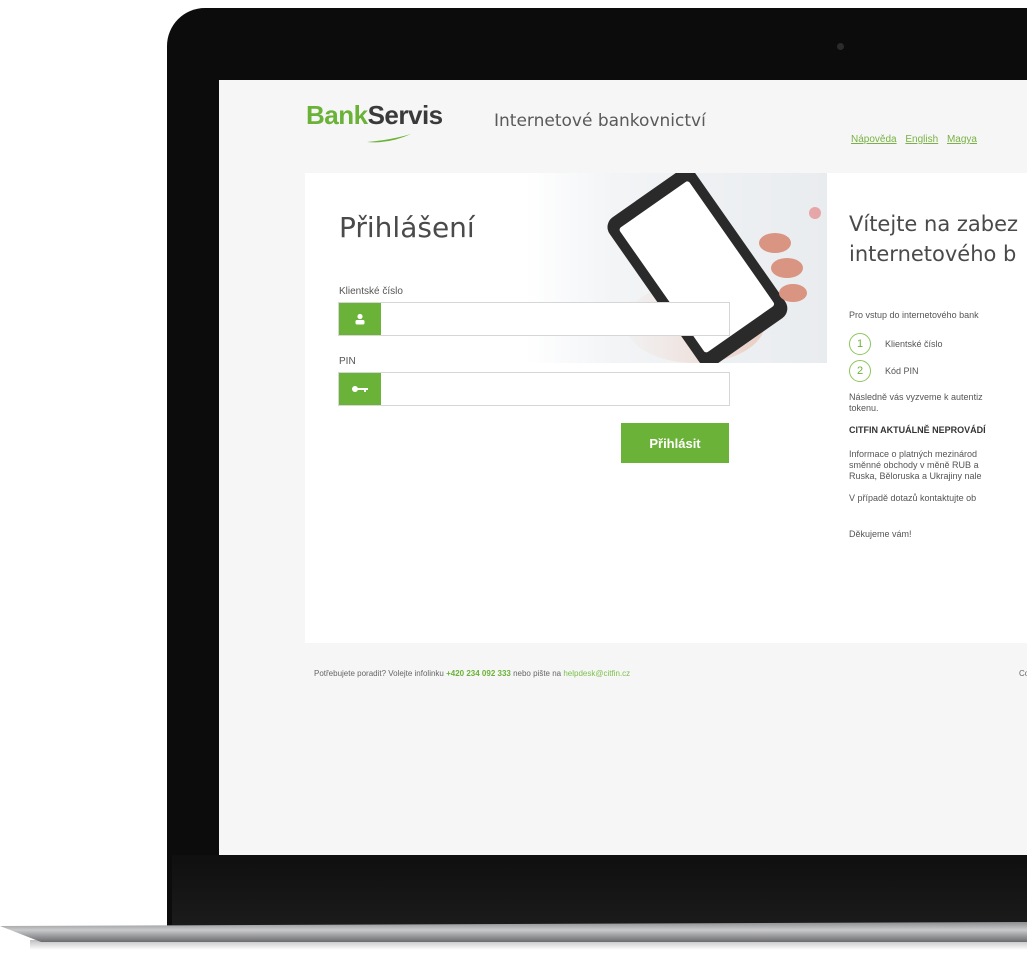 Image resolution: width=1027 pixels, height=954 pixels. I want to click on site-tagline: Internetové bankovnictví, so click(600, 121).